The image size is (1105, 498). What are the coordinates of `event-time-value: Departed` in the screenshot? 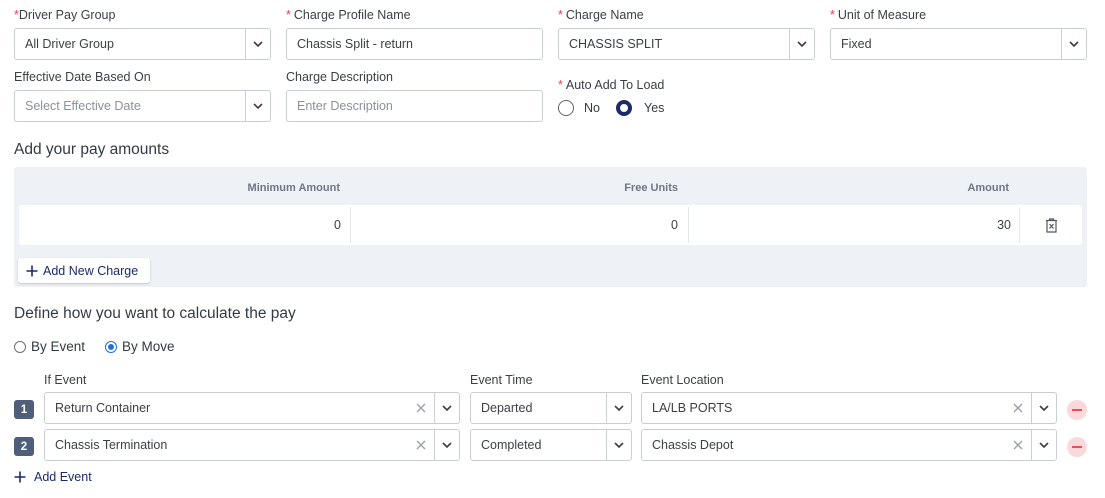 It's located at (507, 408).